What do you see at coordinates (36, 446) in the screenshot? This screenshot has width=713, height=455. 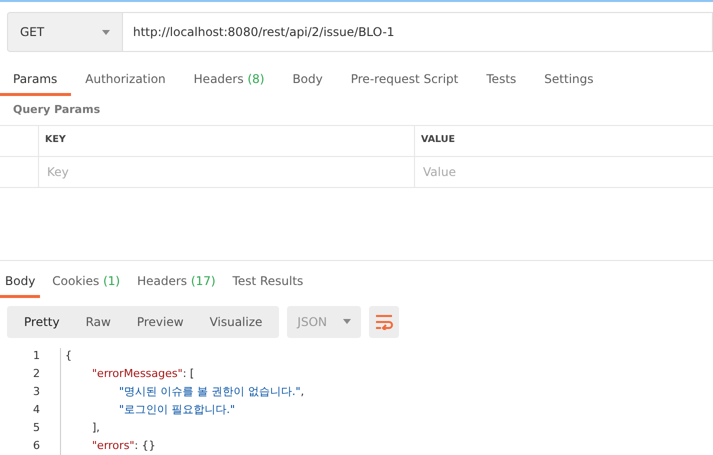 I see `line-number: 6` at bounding box center [36, 446].